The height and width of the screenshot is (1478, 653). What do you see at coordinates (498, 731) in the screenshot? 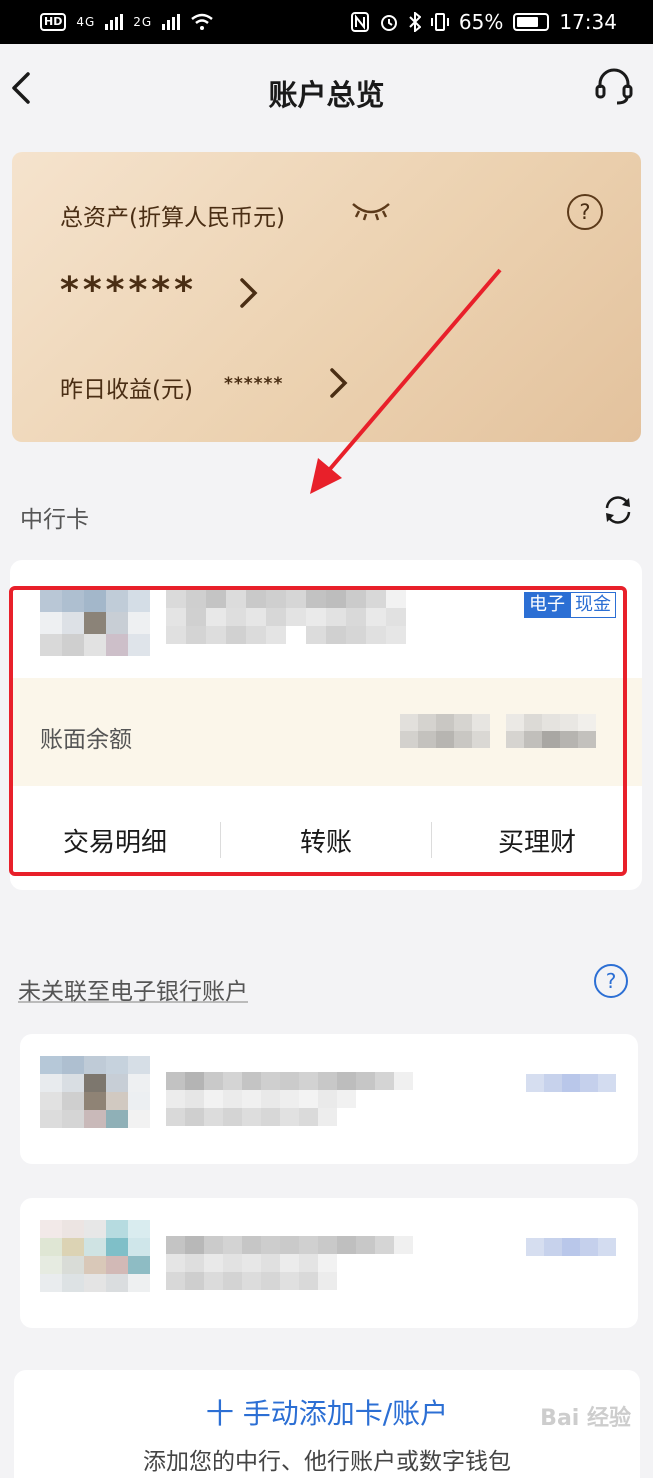
I see `balance-value-blurred` at bounding box center [498, 731].